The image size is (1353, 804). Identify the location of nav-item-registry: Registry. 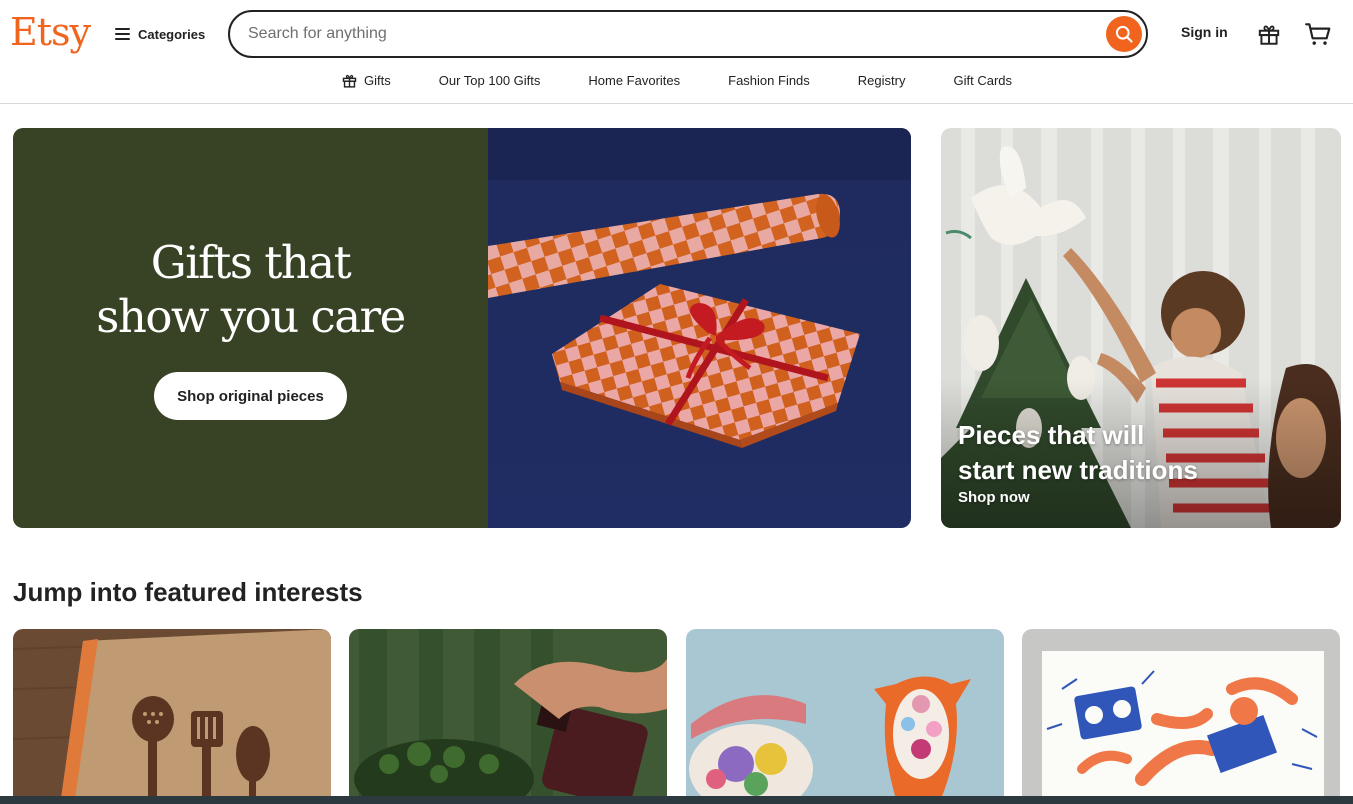
(882, 80).